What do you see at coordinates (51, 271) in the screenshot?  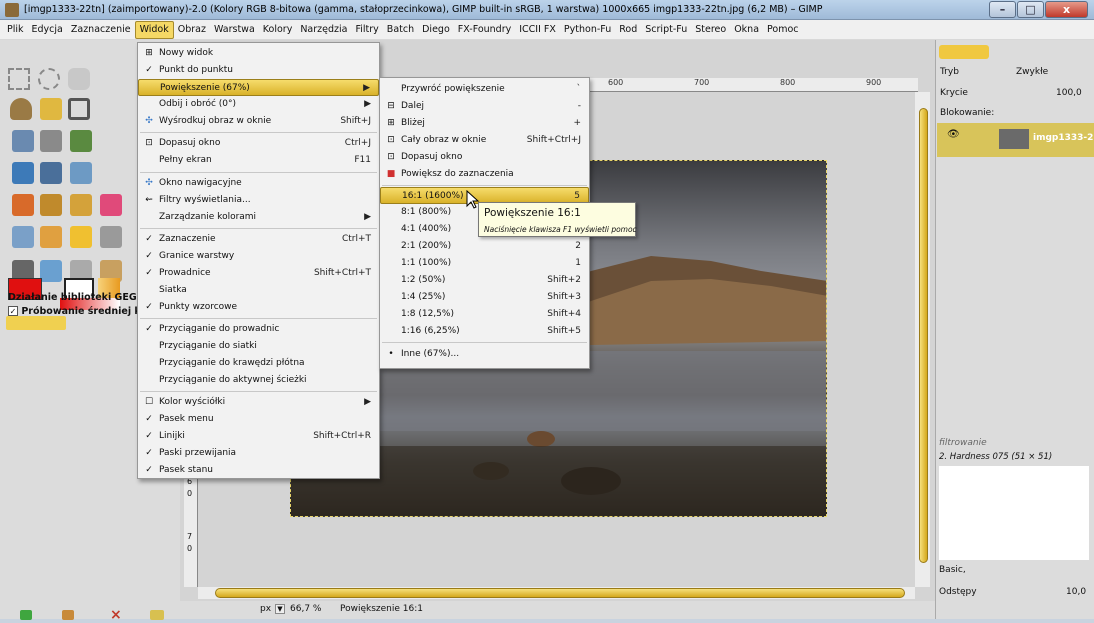 I see `dodge-tool-icon` at bounding box center [51, 271].